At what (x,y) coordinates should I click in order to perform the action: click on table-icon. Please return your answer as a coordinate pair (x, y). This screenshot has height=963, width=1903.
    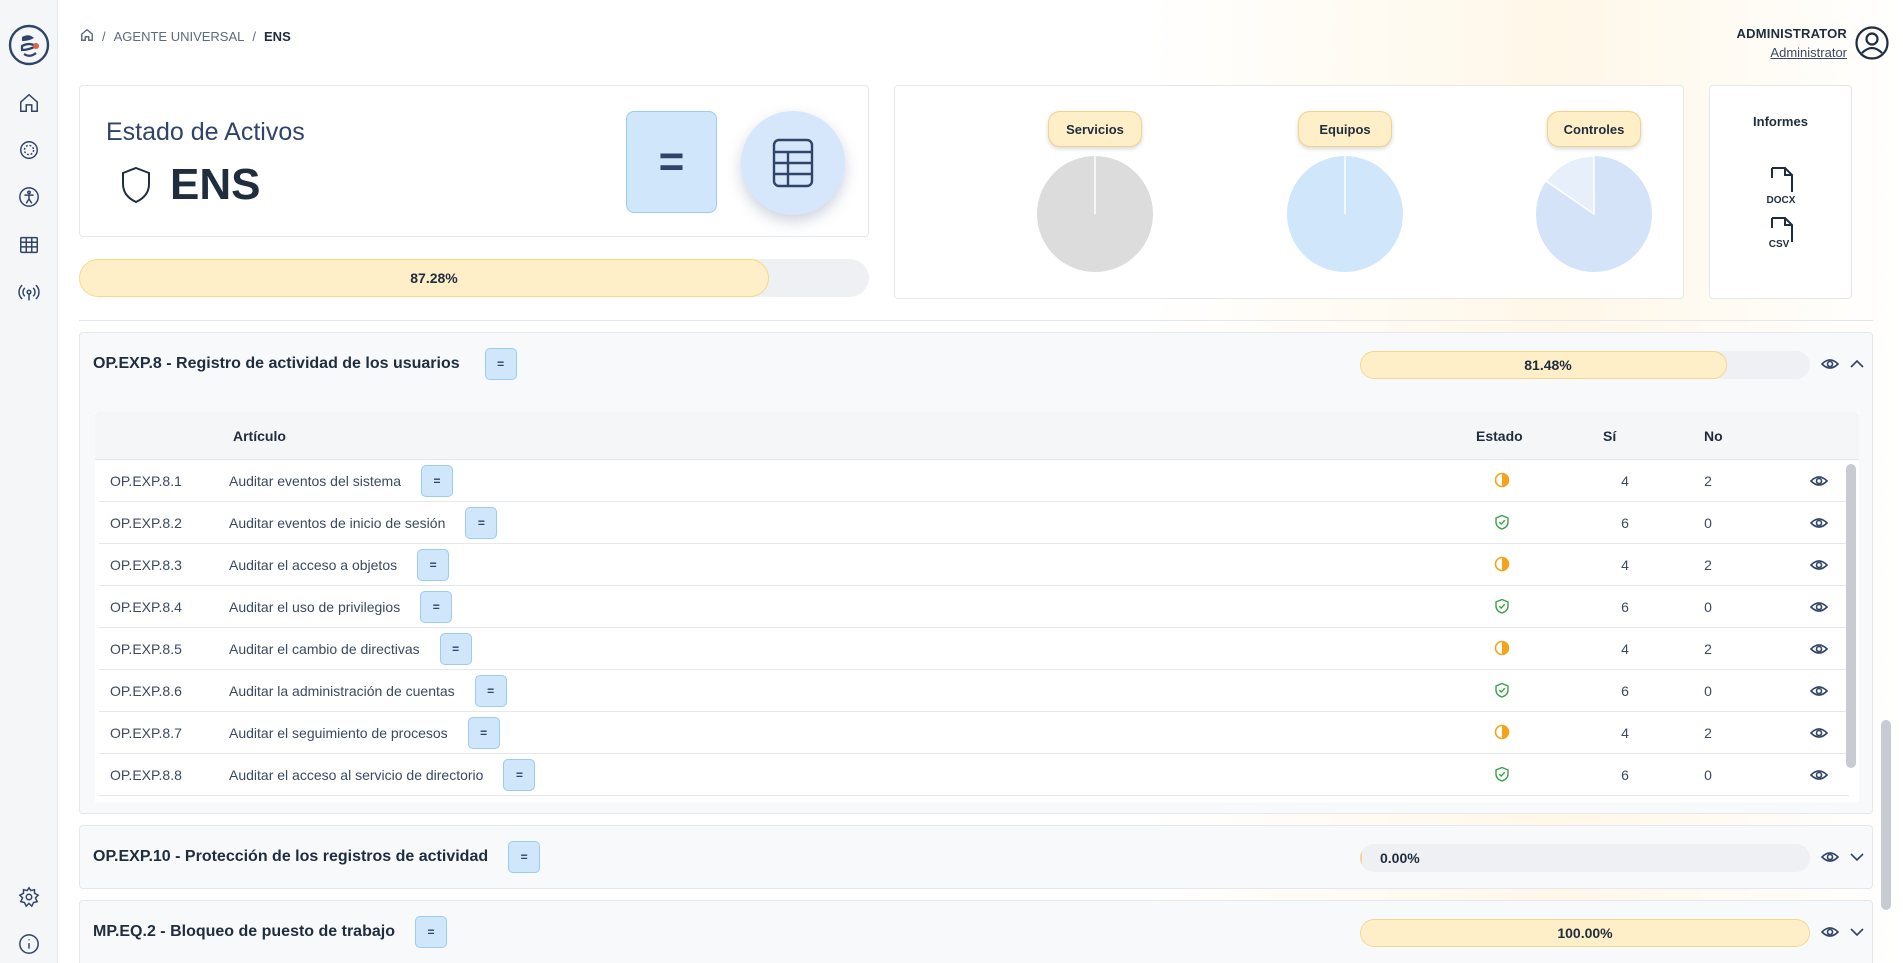
    Looking at the image, I should click on (29, 245).